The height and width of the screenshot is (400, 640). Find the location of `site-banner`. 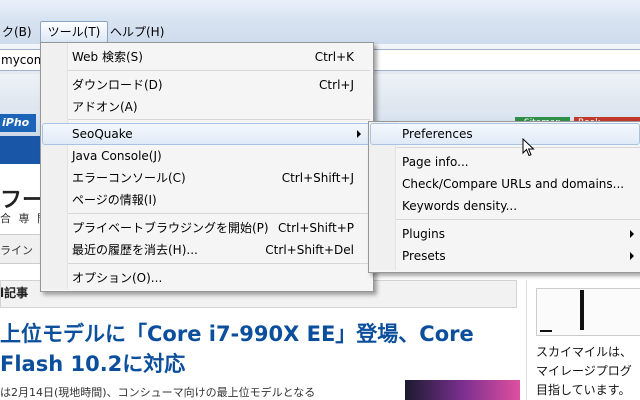

site-banner is located at coordinates (20, 150).